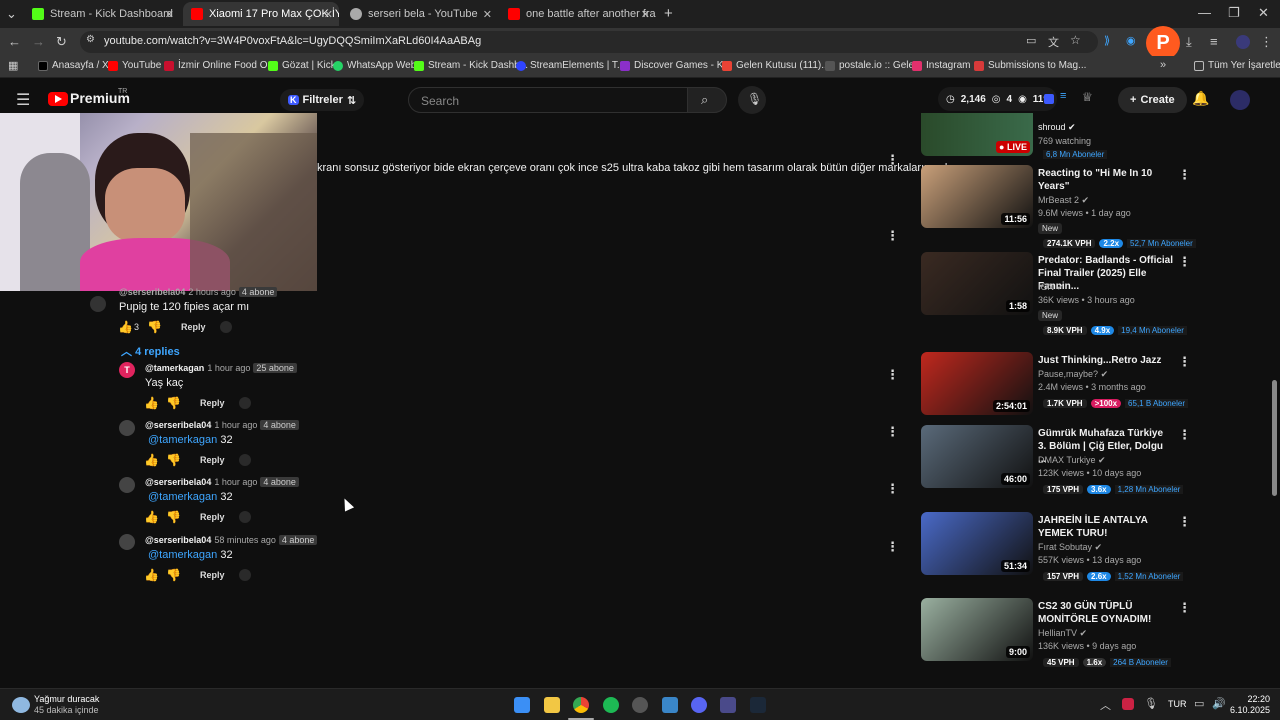 This screenshot has height=720, width=1280. Describe the element at coordinates (1199, 703) in the screenshot. I see `network-icon: ▭` at that location.